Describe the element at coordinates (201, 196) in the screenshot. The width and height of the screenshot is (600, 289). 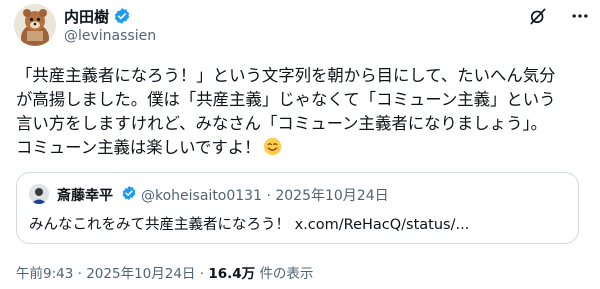
I see `quoted-handle: @koheisaito0131` at that location.